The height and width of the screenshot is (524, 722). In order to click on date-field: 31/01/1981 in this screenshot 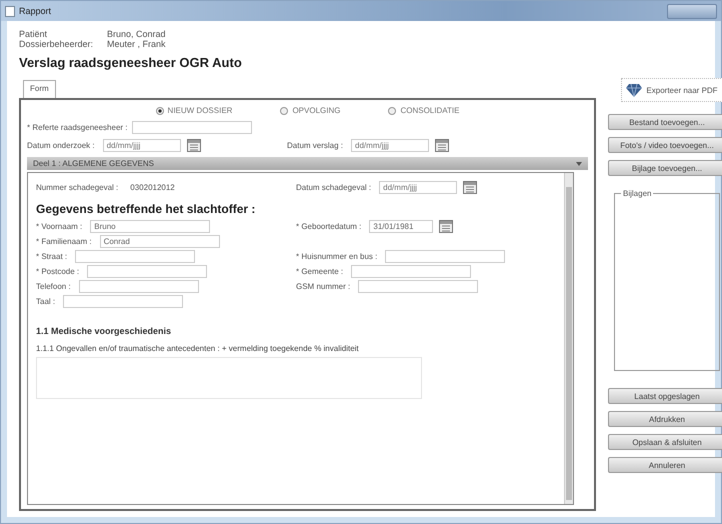, I will do `click(401, 226)`.